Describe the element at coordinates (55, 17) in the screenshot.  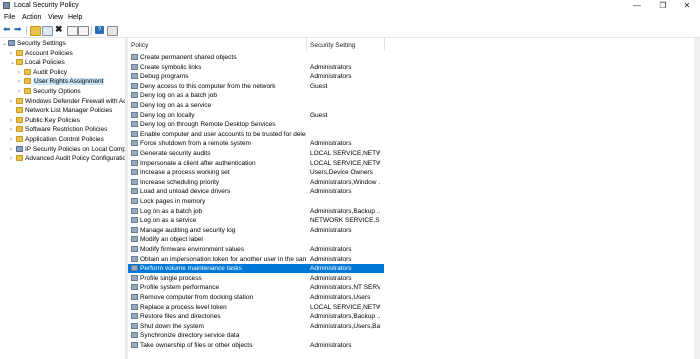
I see `menu-view: View` at that location.